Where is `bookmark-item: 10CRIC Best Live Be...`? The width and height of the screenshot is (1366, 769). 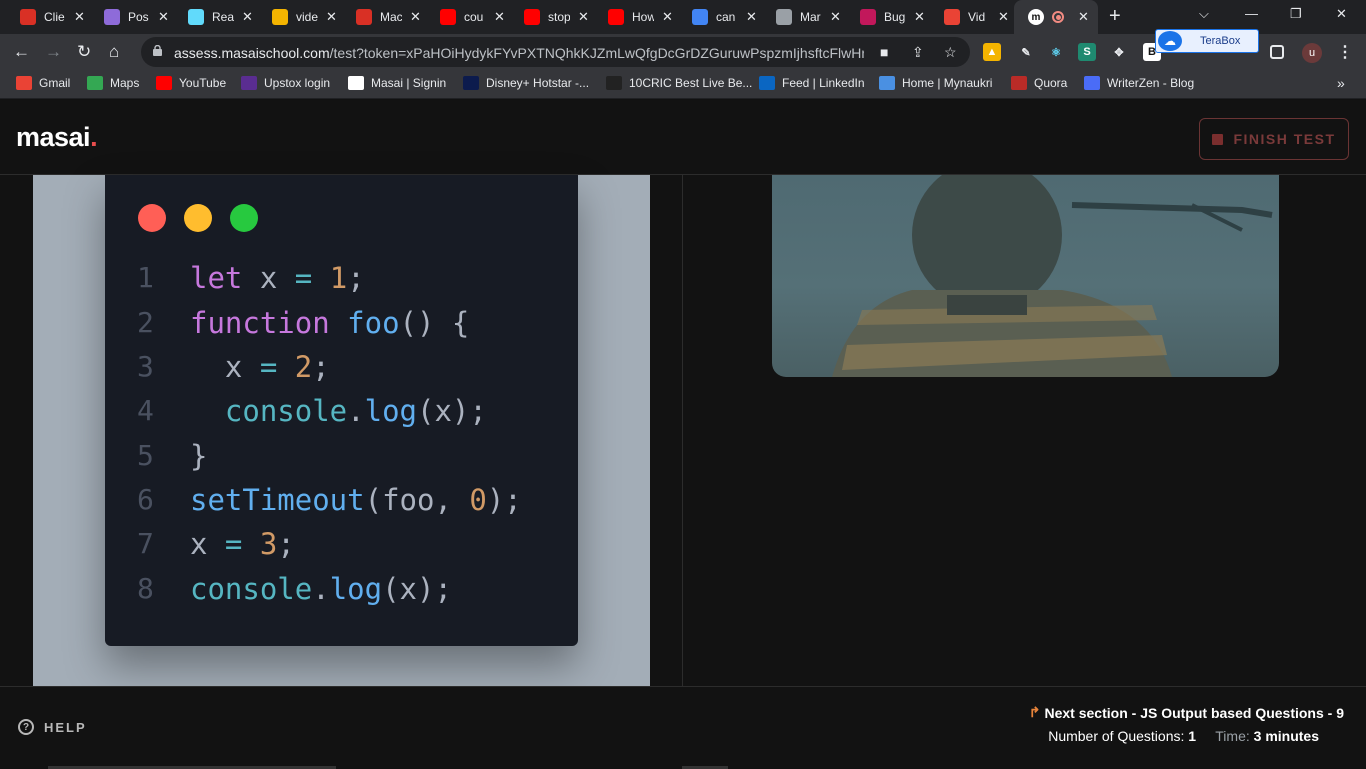 bookmark-item: 10CRIC Best Live Be... is located at coordinates (679, 83).